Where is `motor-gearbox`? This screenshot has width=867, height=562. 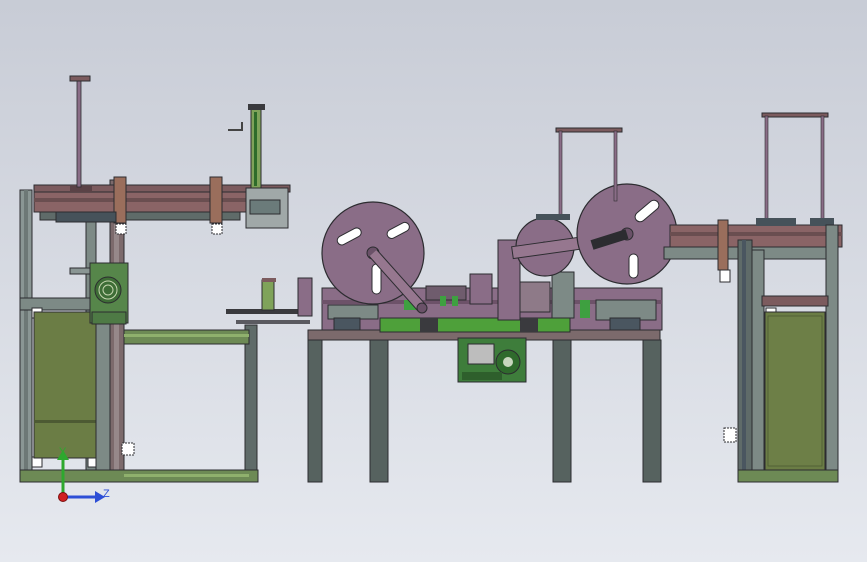 motor-gearbox is located at coordinates (492, 360).